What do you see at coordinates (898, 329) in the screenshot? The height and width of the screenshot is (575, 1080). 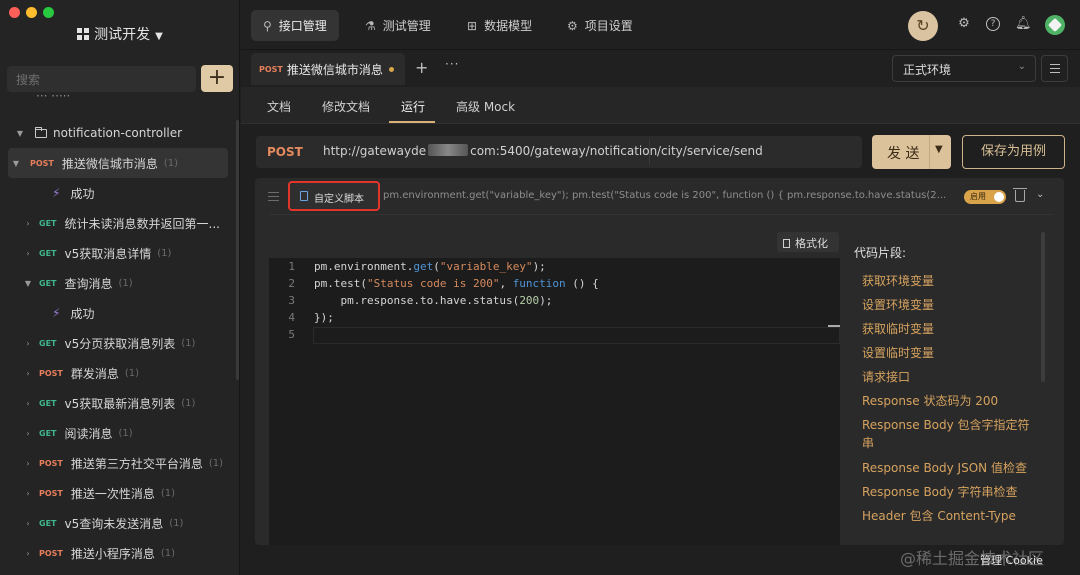 I see `snippet-get-temp: 获取临时变量` at bounding box center [898, 329].